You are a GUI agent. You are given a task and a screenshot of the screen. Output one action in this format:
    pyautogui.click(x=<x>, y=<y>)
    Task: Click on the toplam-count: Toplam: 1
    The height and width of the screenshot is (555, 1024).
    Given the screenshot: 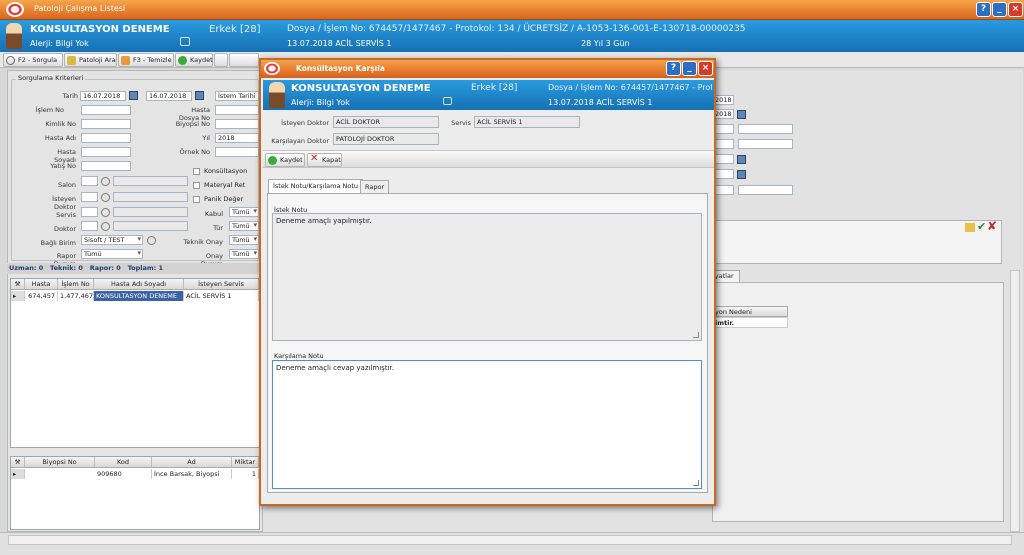 What is the action you would take?
    pyautogui.click(x=145, y=268)
    